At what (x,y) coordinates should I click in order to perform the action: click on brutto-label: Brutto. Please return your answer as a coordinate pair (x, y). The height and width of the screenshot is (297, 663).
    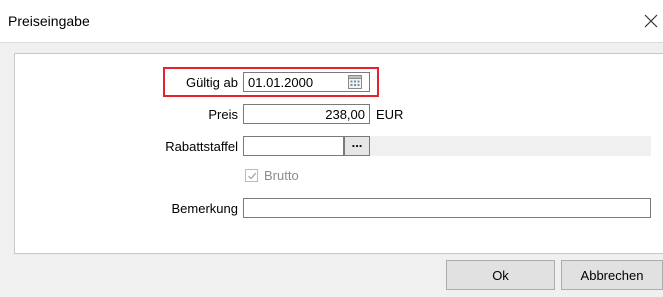
    Looking at the image, I should click on (281, 175).